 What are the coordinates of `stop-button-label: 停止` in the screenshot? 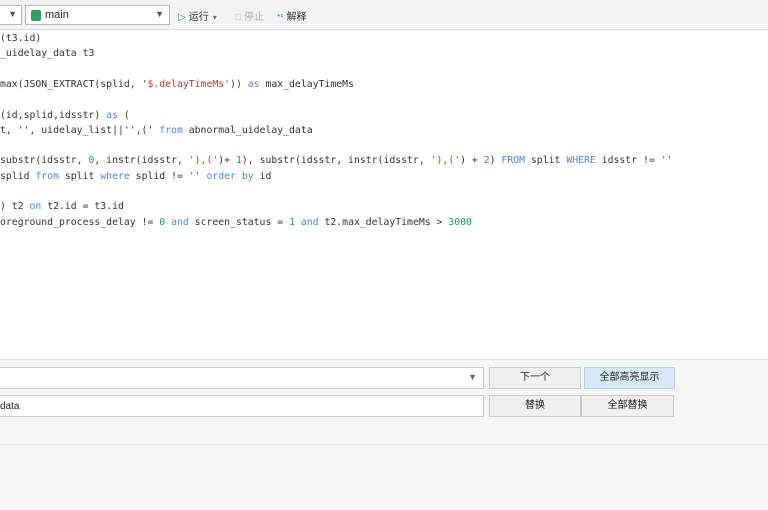 It's located at (254, 17).